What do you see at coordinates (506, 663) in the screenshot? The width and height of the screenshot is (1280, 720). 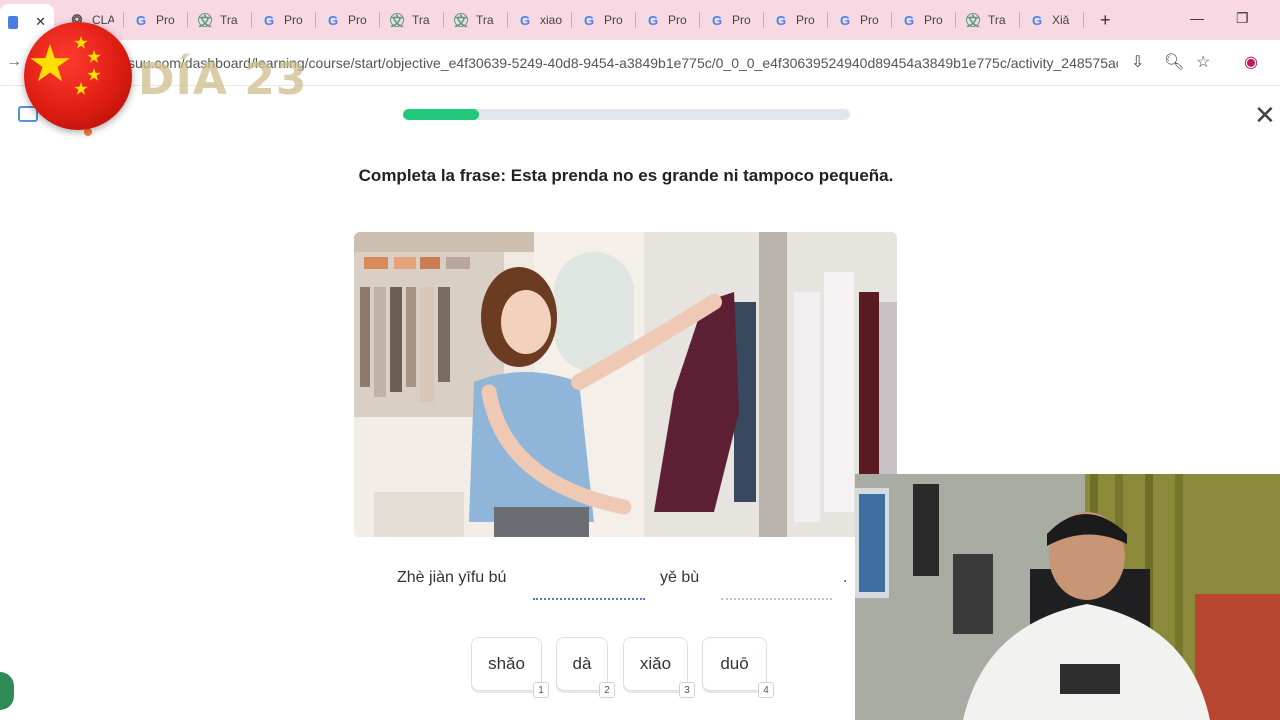 I see `choice-label: shǎo` at bounding box center [506, 663].